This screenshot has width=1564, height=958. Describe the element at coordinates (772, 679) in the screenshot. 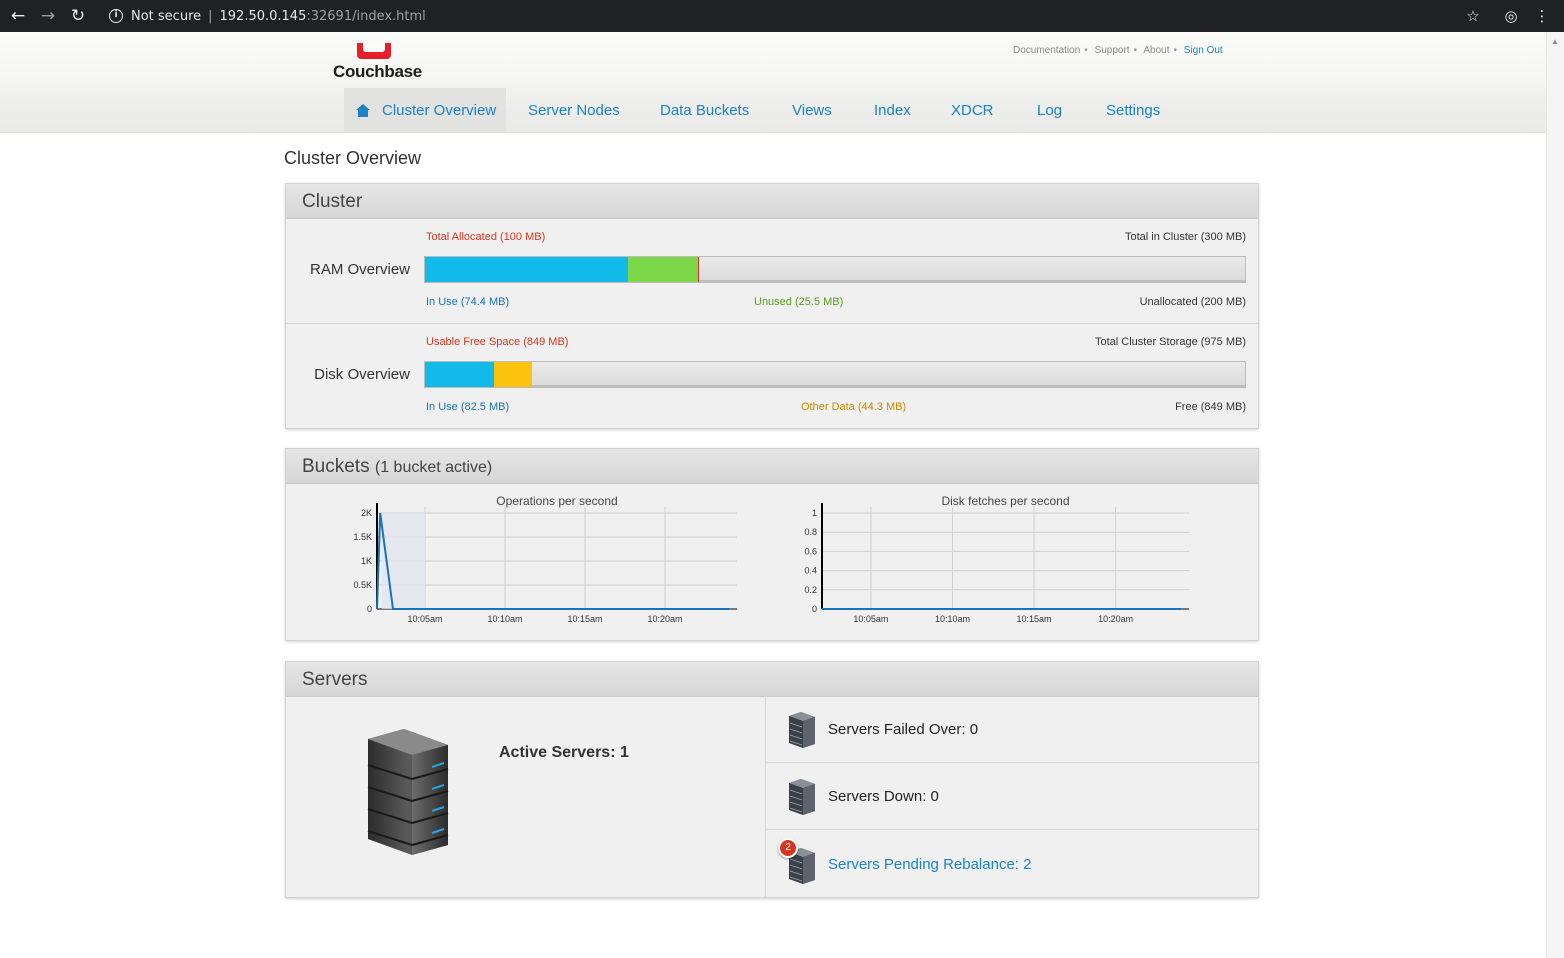

I see `servers-panel-title: Servers` at that location.